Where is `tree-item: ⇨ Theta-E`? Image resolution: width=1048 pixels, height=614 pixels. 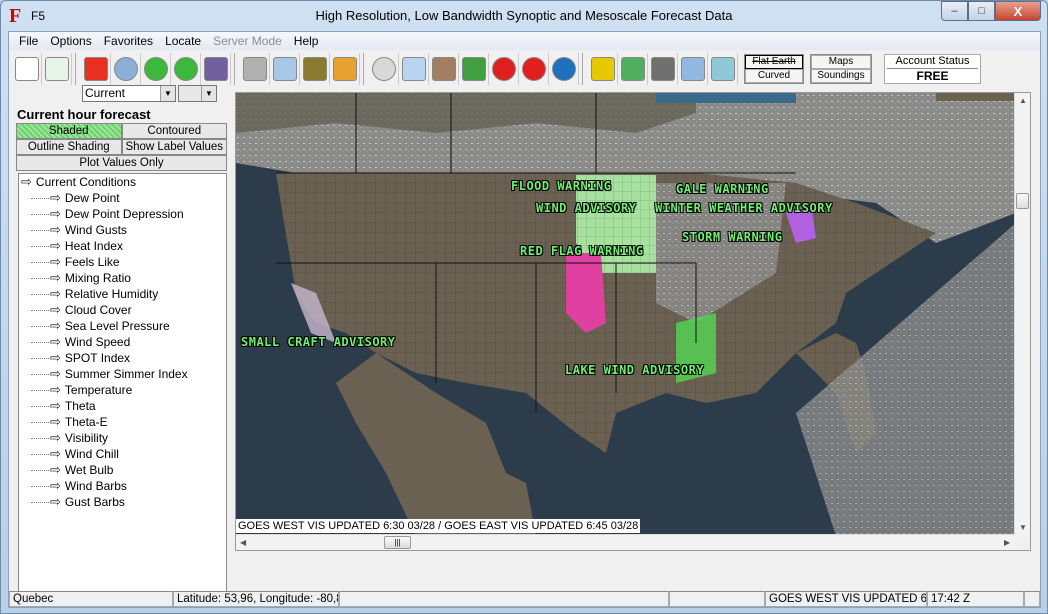
tree-item: ⇨ Theta-E is located at coordinates (122, 422).